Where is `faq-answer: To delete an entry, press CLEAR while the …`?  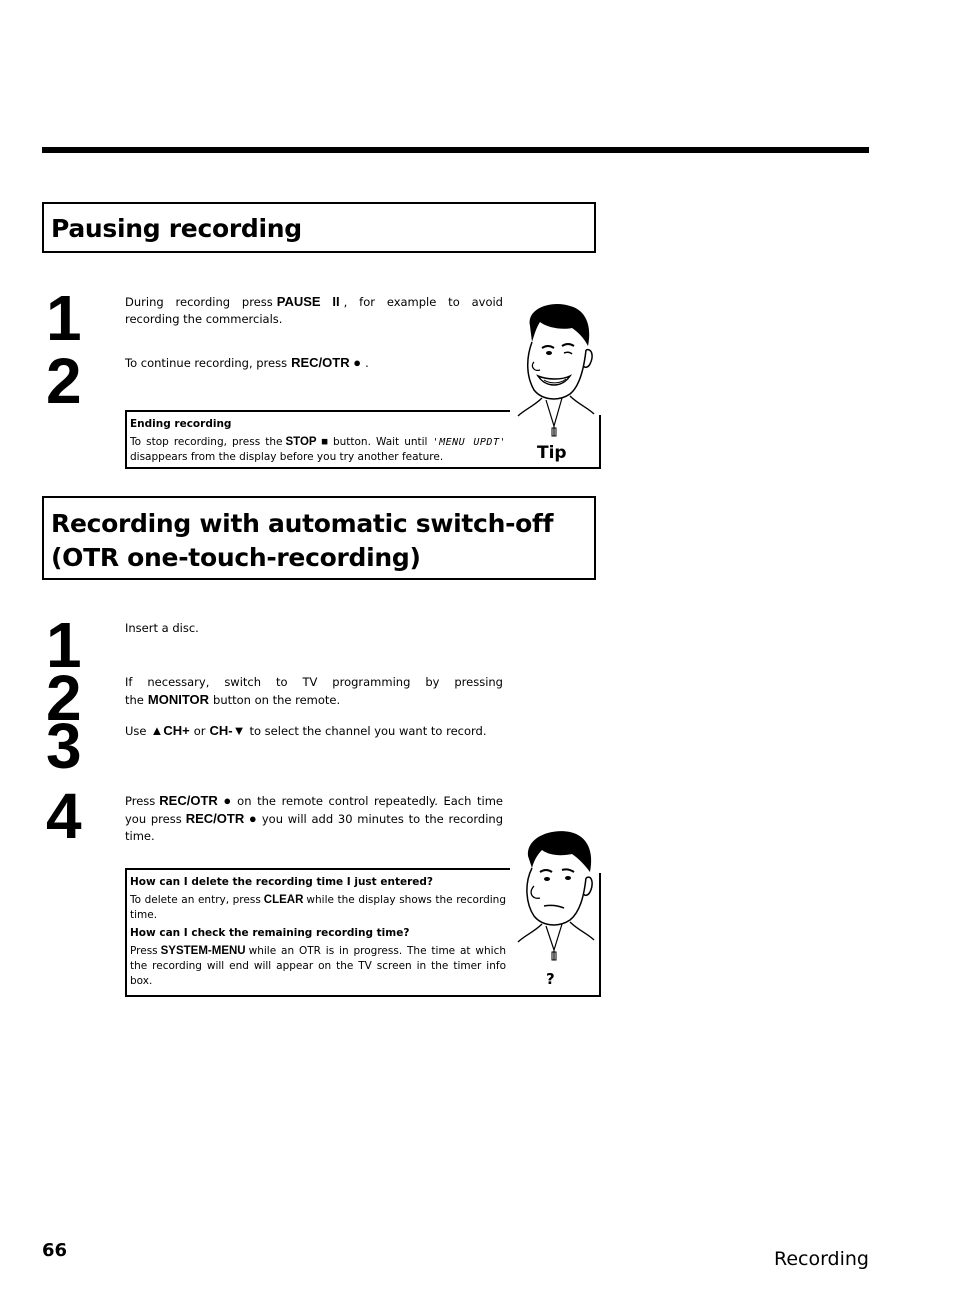 faq-answer: To delete an entry, press CLEAR while the … is located at coordinates (318, 907).